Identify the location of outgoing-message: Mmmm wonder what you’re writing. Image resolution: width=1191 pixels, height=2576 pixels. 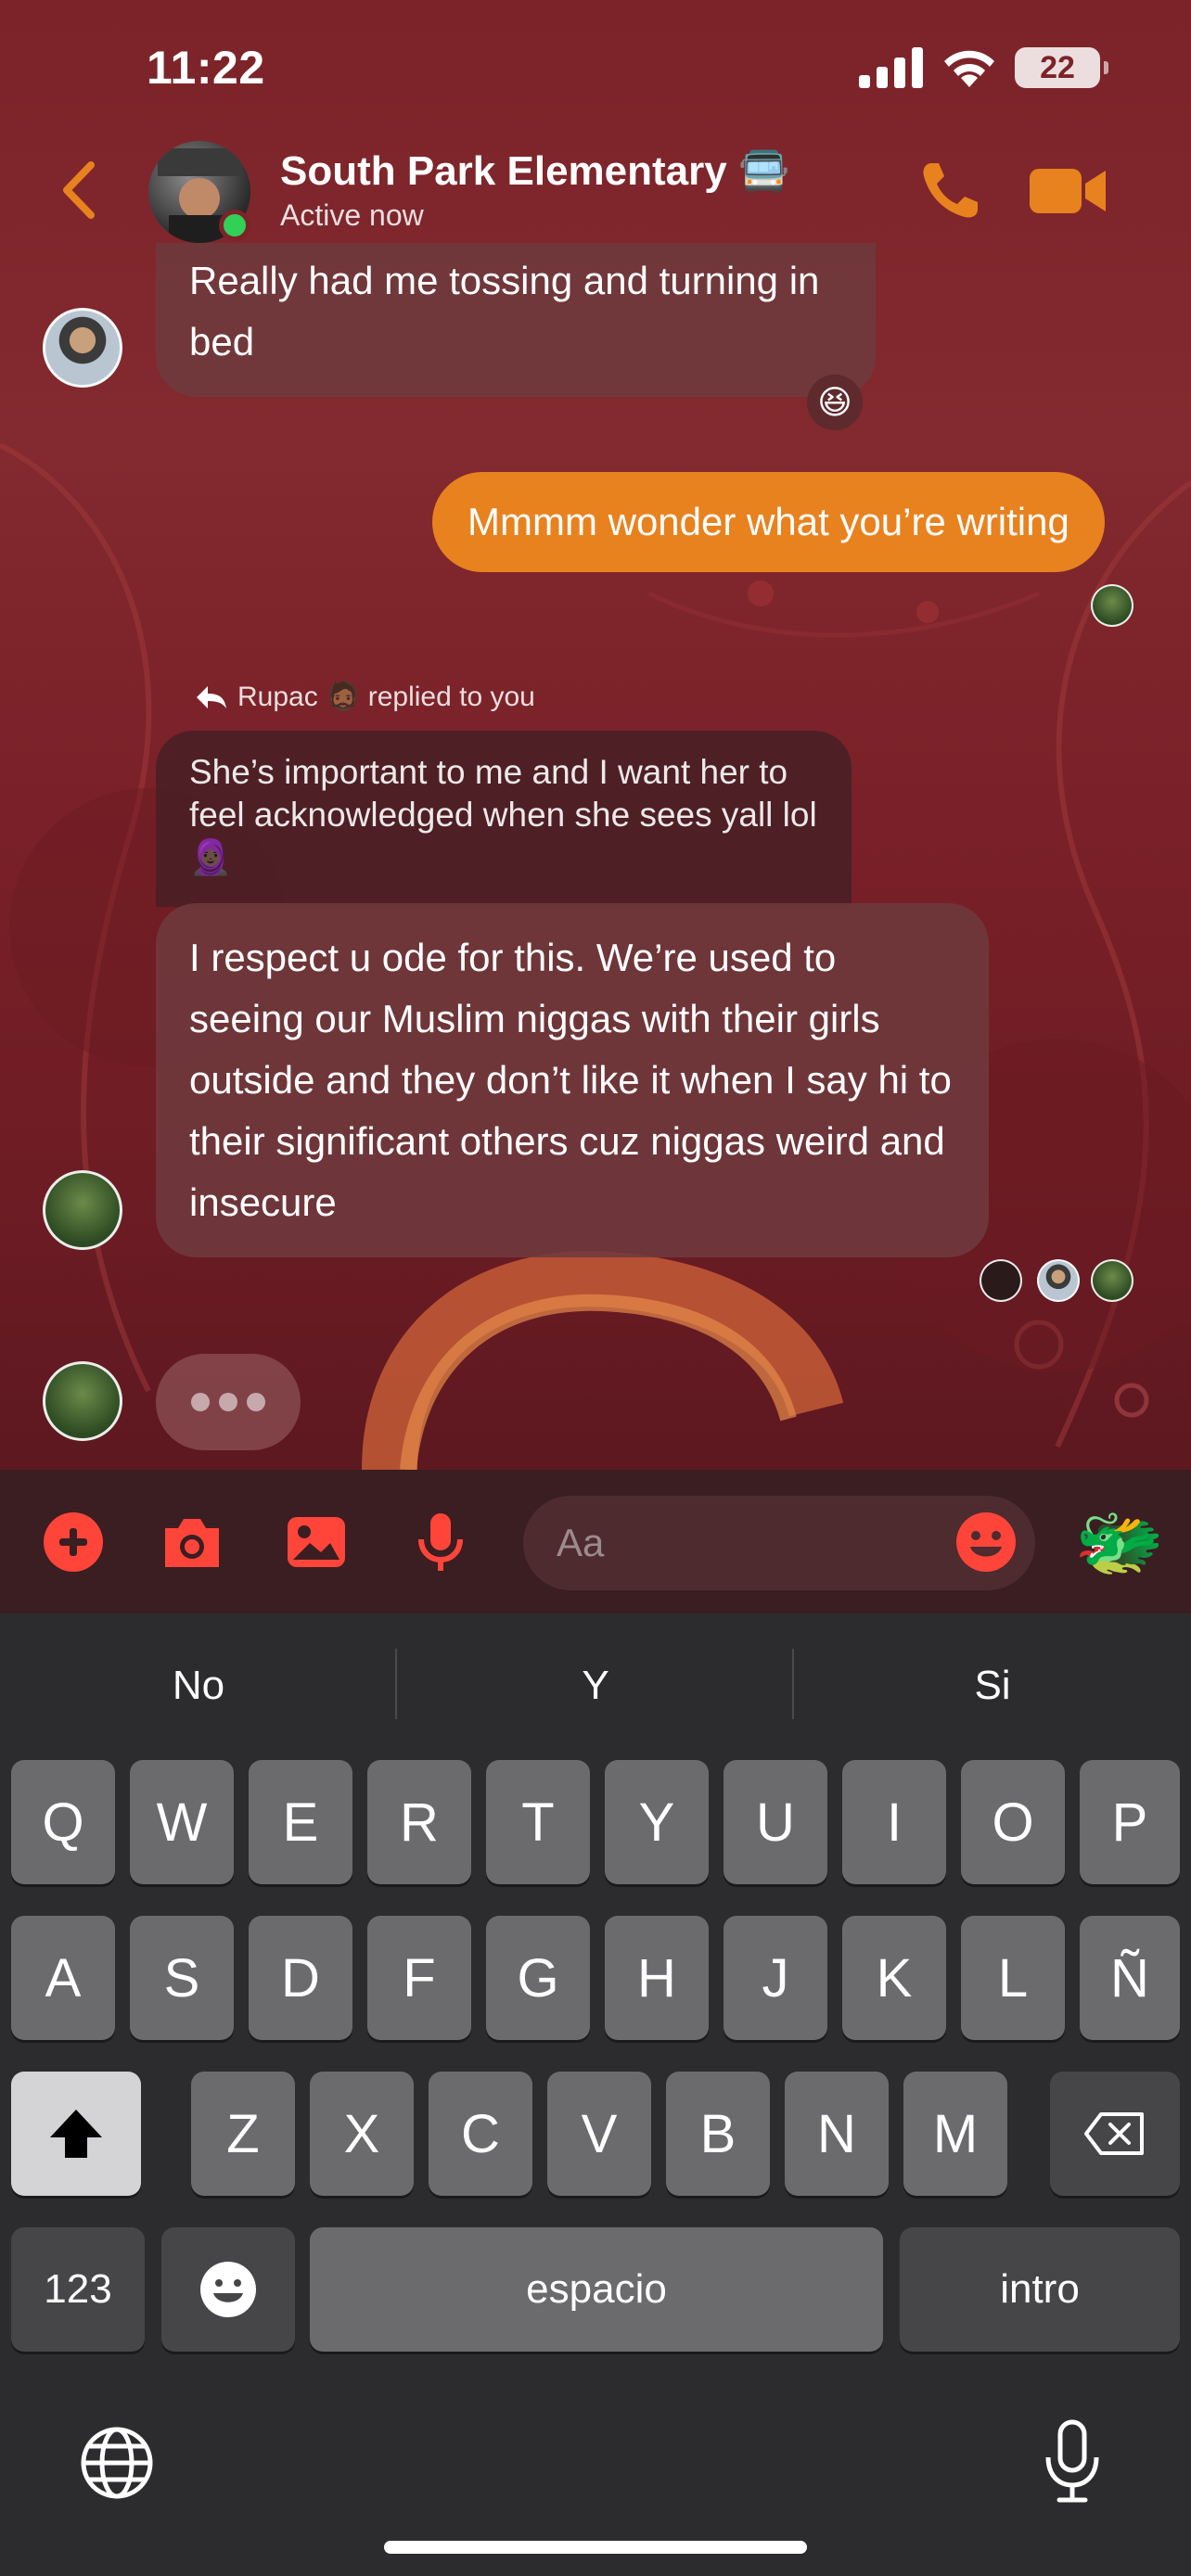
(768, 522).